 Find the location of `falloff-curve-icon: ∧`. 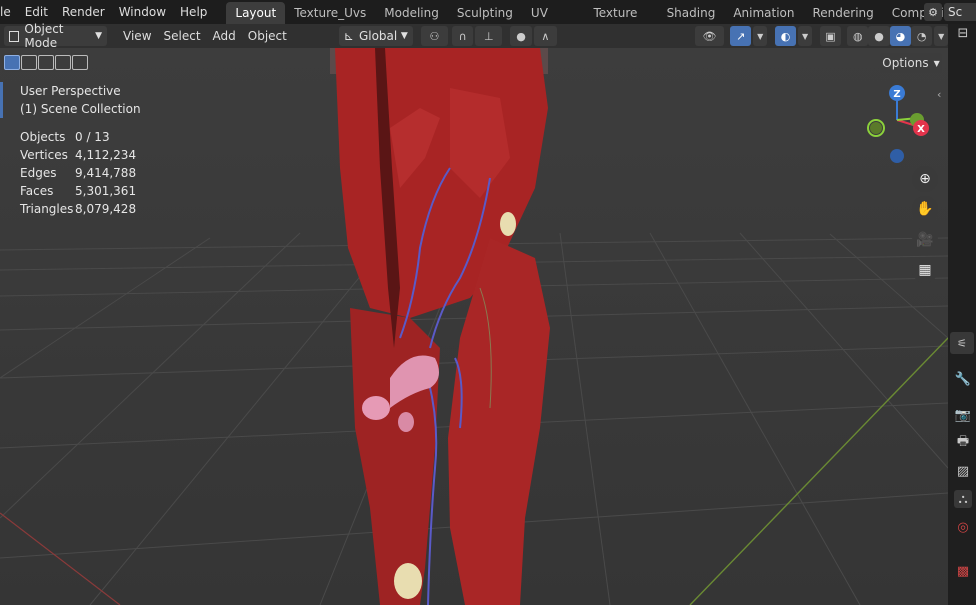

falloff-curve-icon: ∧ is located at coordinates (545, 36).